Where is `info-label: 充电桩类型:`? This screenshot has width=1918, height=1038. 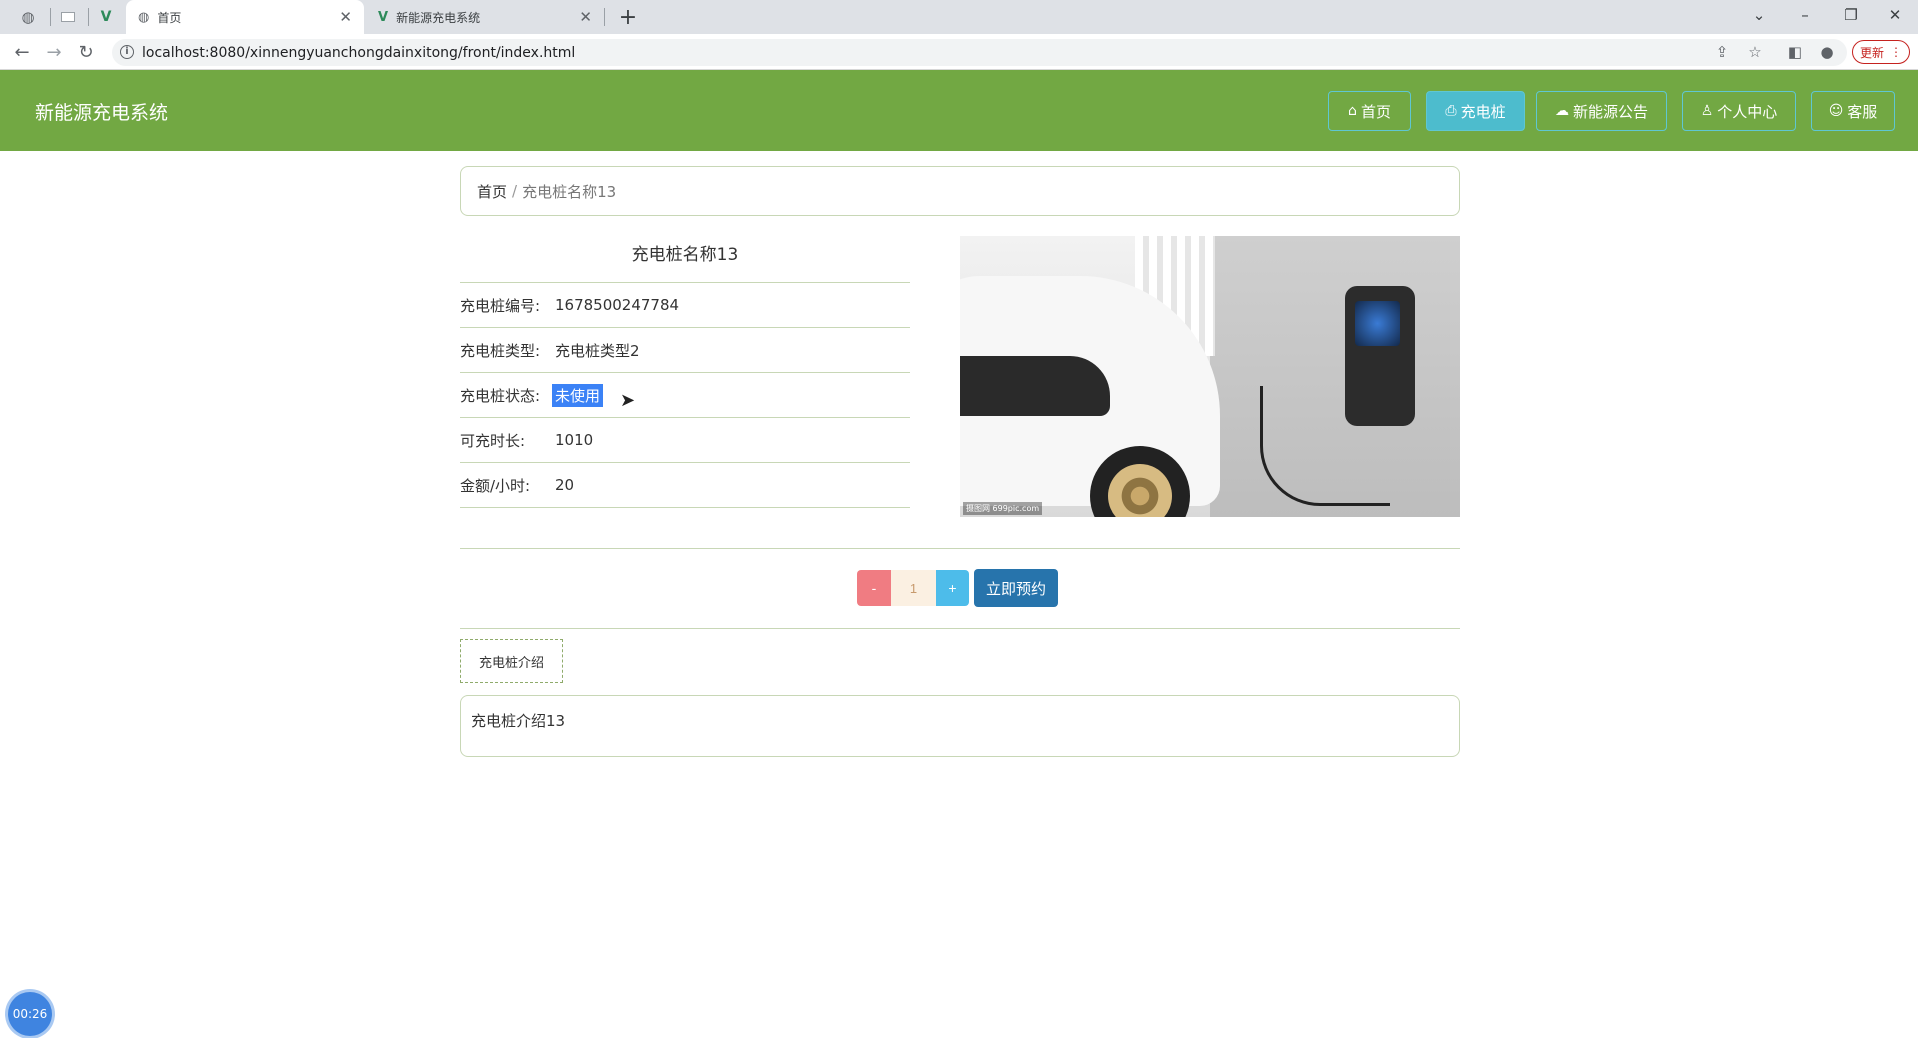
info-label: 充电桩类型: is located at coordinates (500, 350).